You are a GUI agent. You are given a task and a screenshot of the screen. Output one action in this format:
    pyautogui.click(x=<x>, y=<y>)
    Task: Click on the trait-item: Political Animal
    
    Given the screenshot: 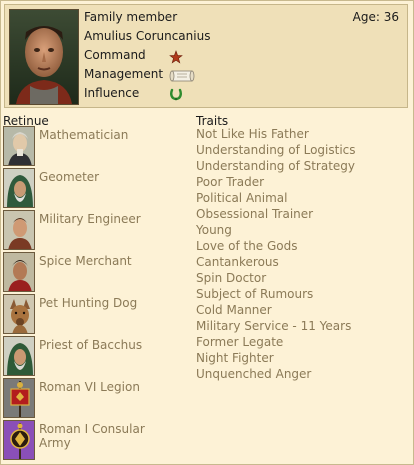 What is the action you would take?
    pyautogui.click(x=241, y=198)
    